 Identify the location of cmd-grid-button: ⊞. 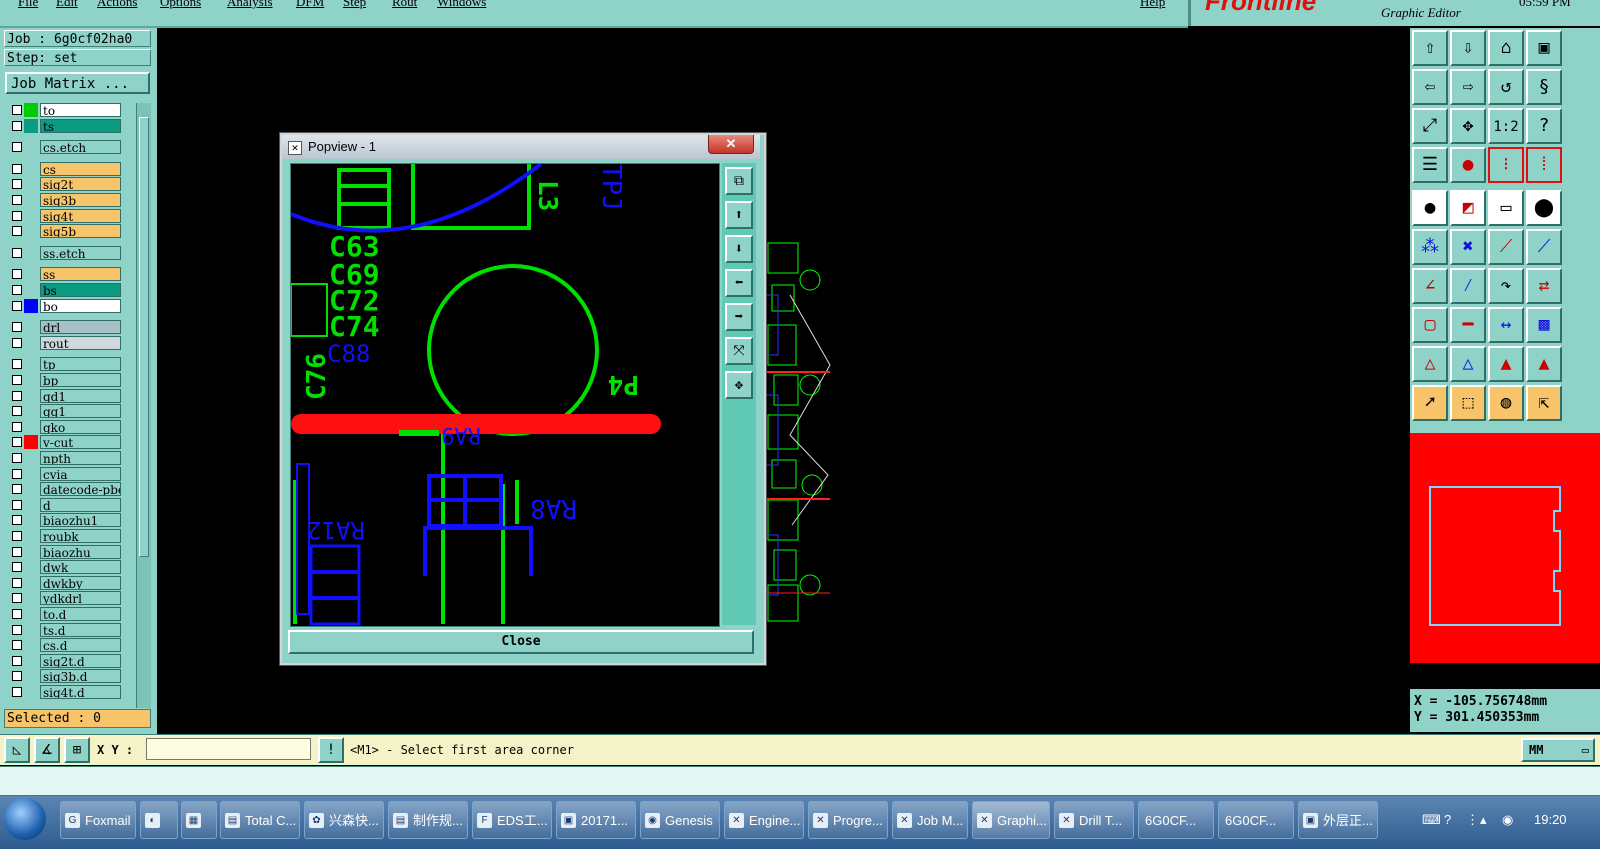
(77, 750).